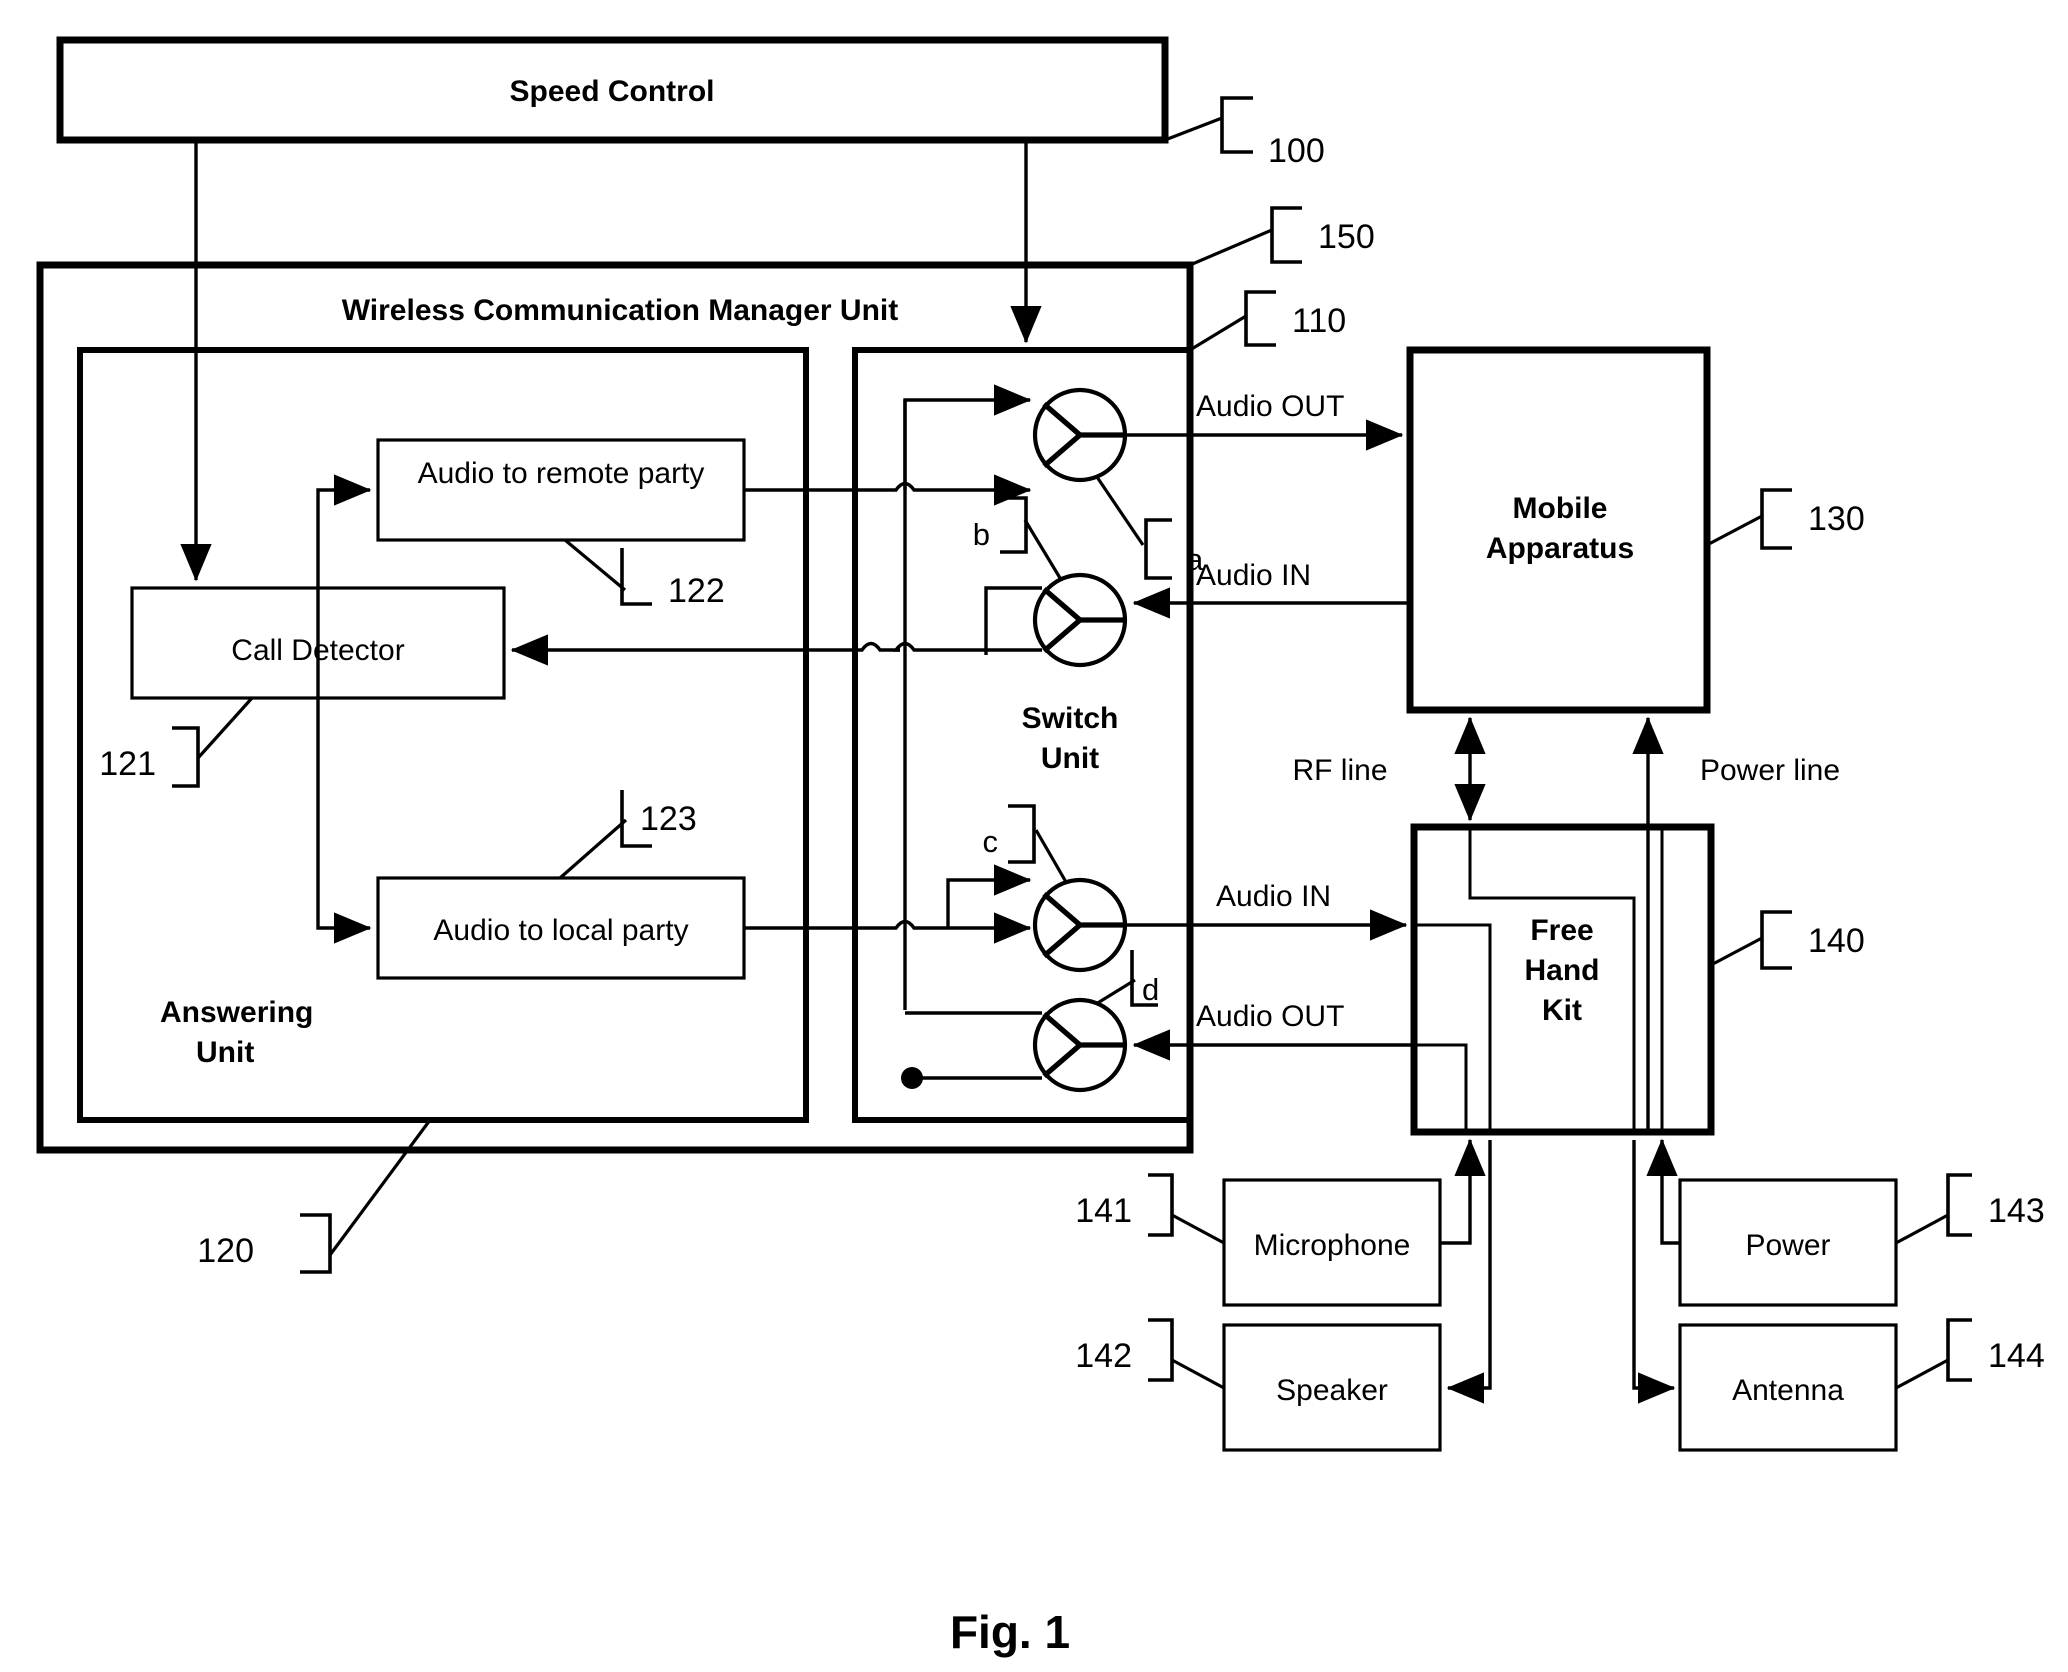 The width and height of the screenshot is (2068, 1672). Describe the element at coordinates (1453, 1027) in the screenshot. I see `wire-fhk-internal-audio-in` at that location.